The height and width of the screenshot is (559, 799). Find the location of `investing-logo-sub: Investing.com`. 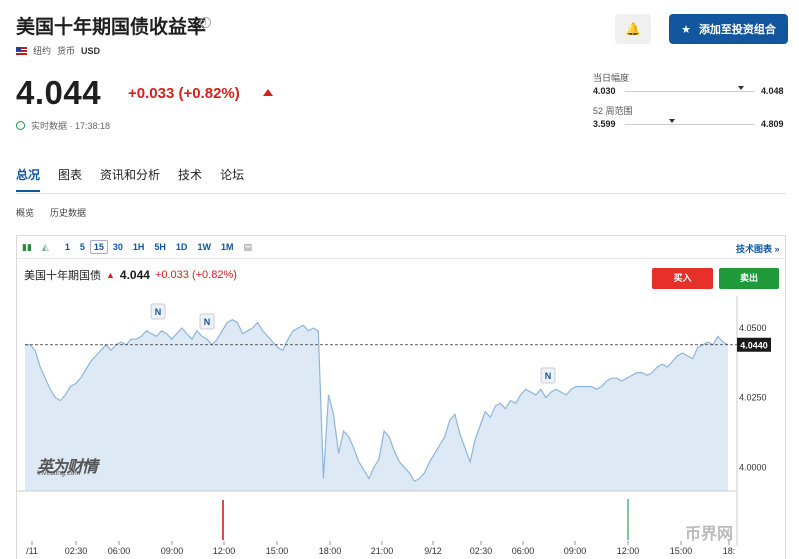

investing-logo-sub: Investing.com is located at coordinates (59, 473).